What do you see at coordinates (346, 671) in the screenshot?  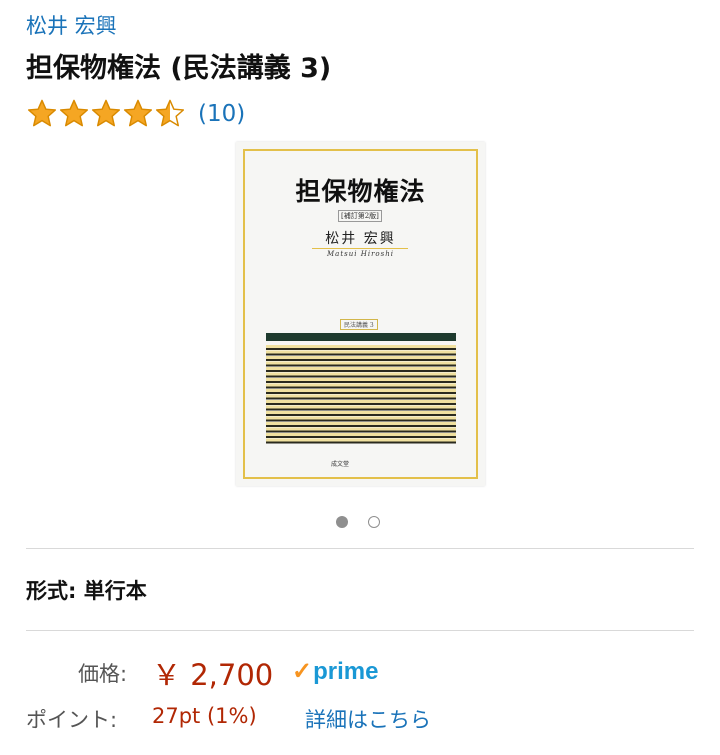 I see `prime-text: prime` at bounding box center [346, 671].